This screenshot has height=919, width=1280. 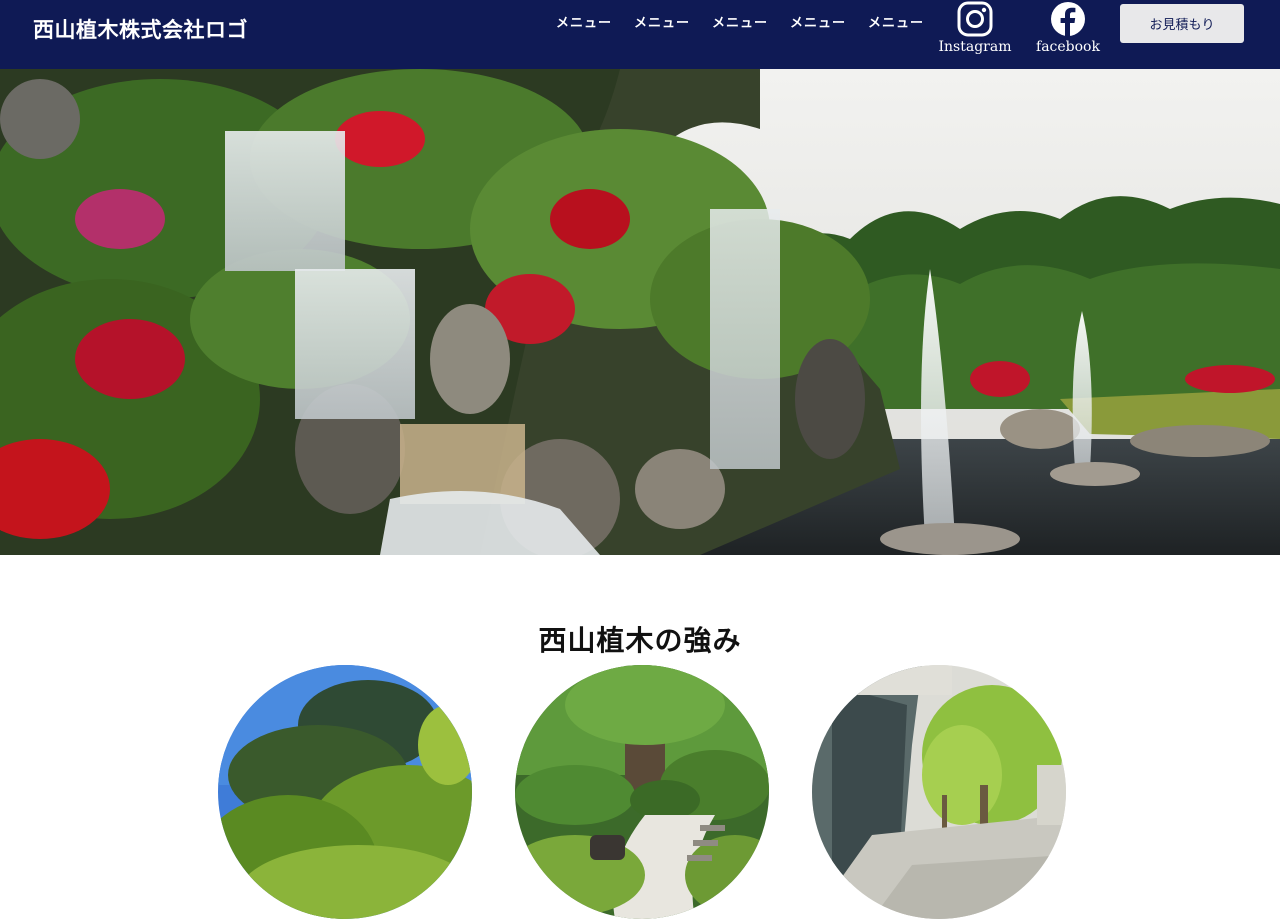 What do you see at coordinates (140, 29) in the screenshot?
I see `site-logo: 西山植木株式会社ロゴ` at bounding box center [140, 29].